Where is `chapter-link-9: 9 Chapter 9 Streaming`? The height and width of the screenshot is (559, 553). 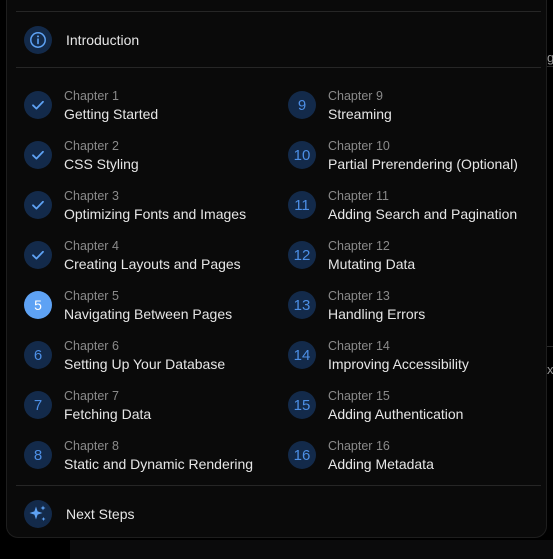
chapter-link-9: 9 Chapter 9 Streaming is located at coordinates (340, 105).